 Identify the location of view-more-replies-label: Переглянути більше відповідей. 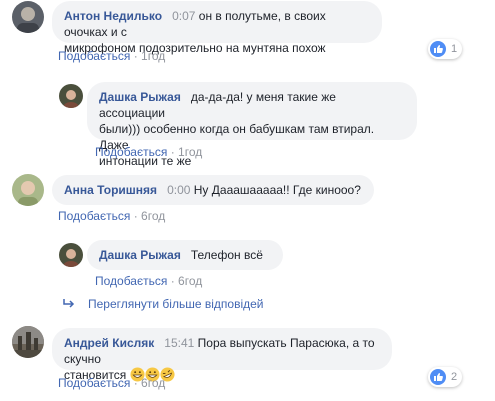
(175, 304).